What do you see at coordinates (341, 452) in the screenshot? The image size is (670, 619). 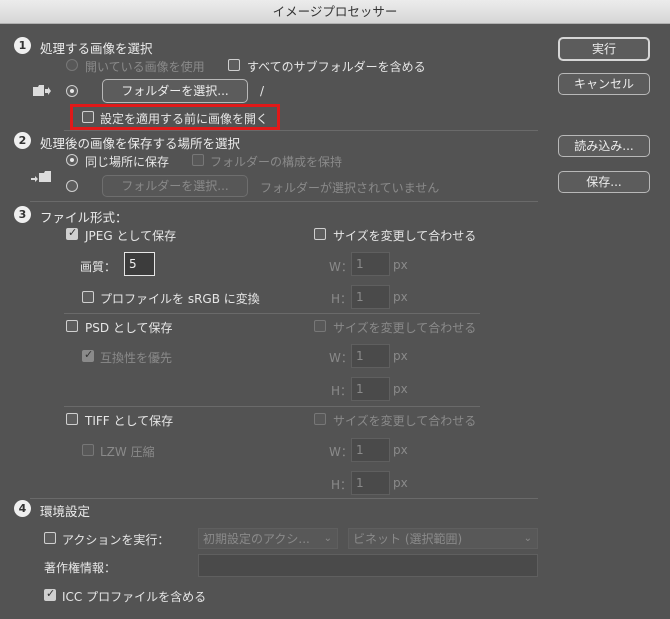 I see `tiff-width-label: W：` at bounding box center [341, 452].